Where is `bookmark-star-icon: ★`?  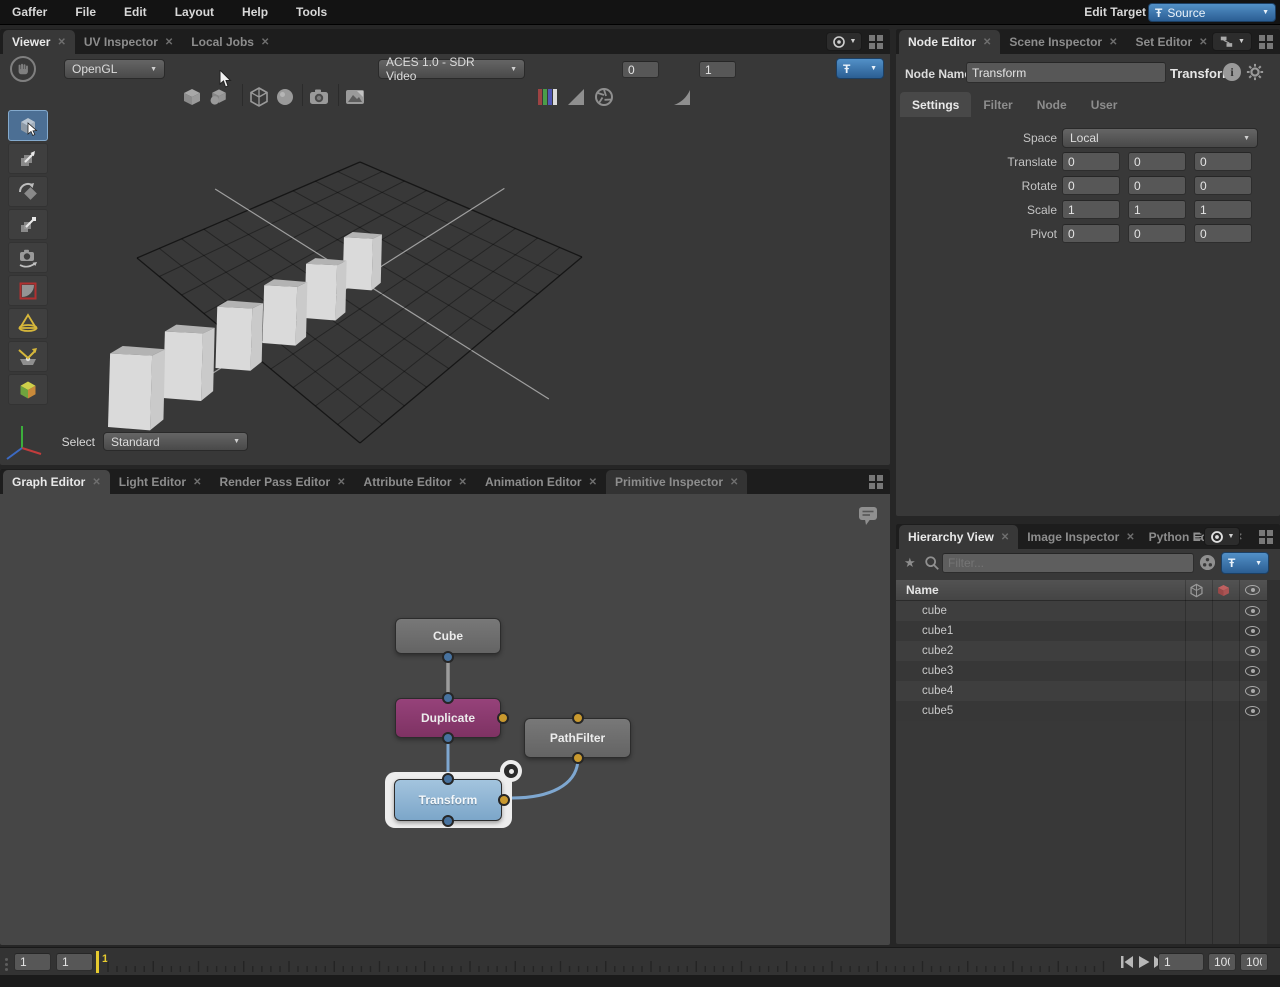
bookmark-star-icon: ★ is located at coordinates (910, 563).